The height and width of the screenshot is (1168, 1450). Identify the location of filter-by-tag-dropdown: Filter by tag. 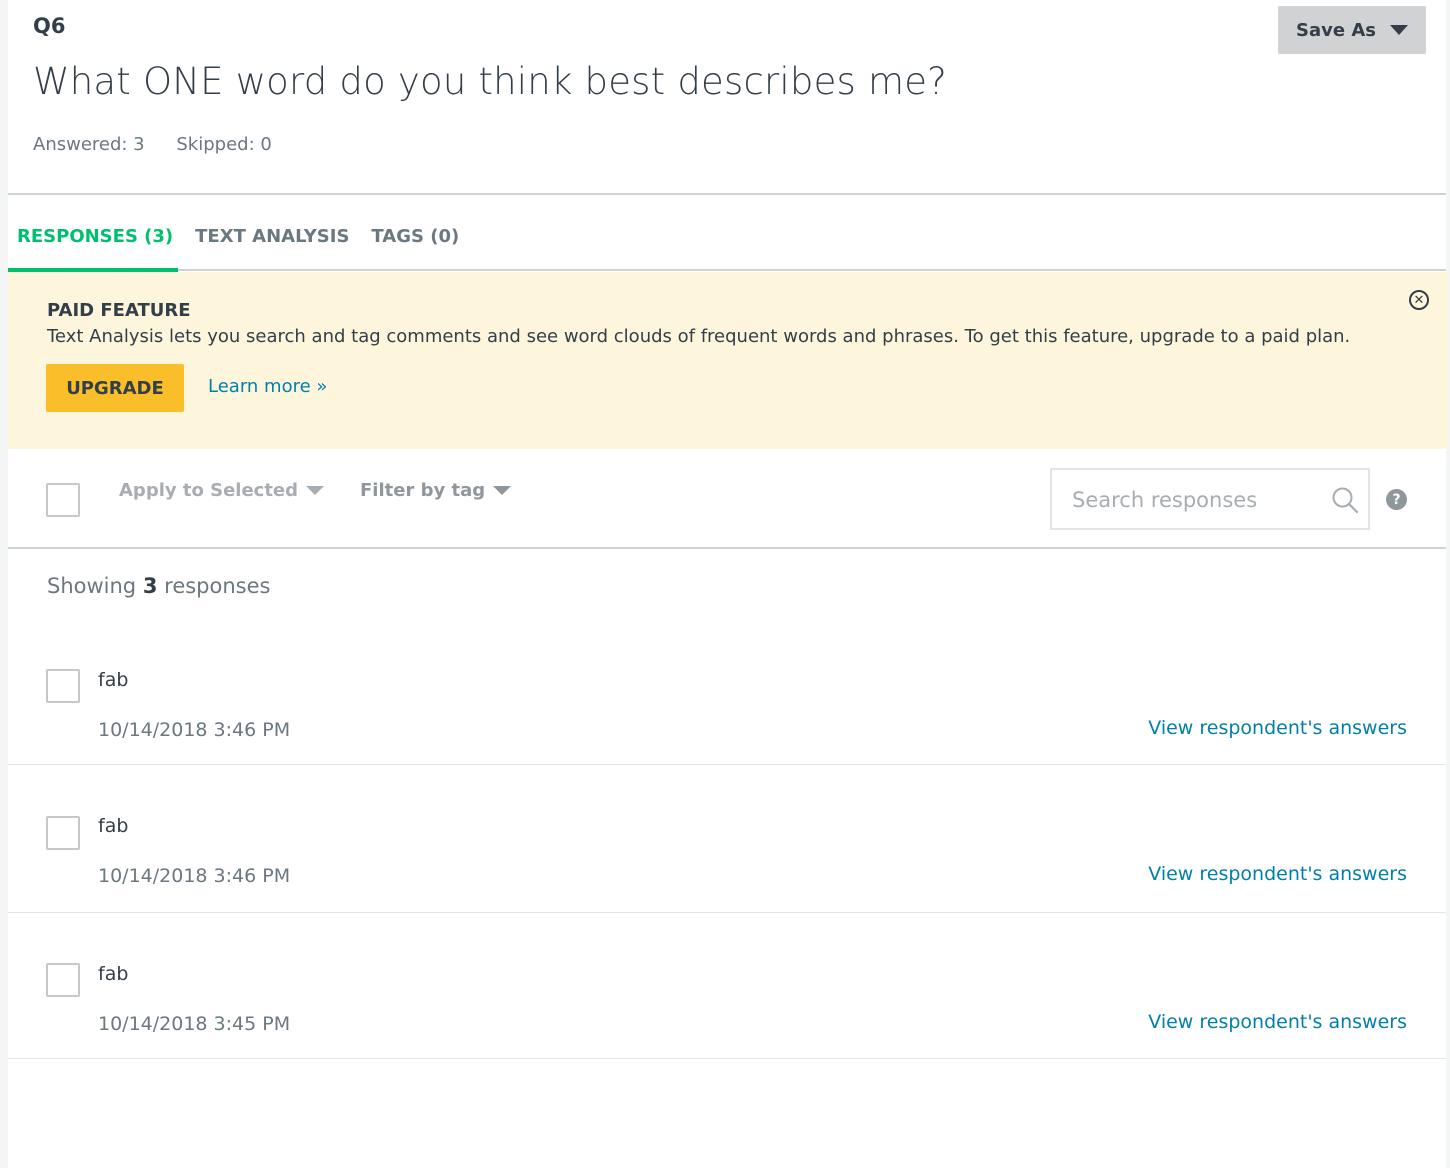
(436, 490).